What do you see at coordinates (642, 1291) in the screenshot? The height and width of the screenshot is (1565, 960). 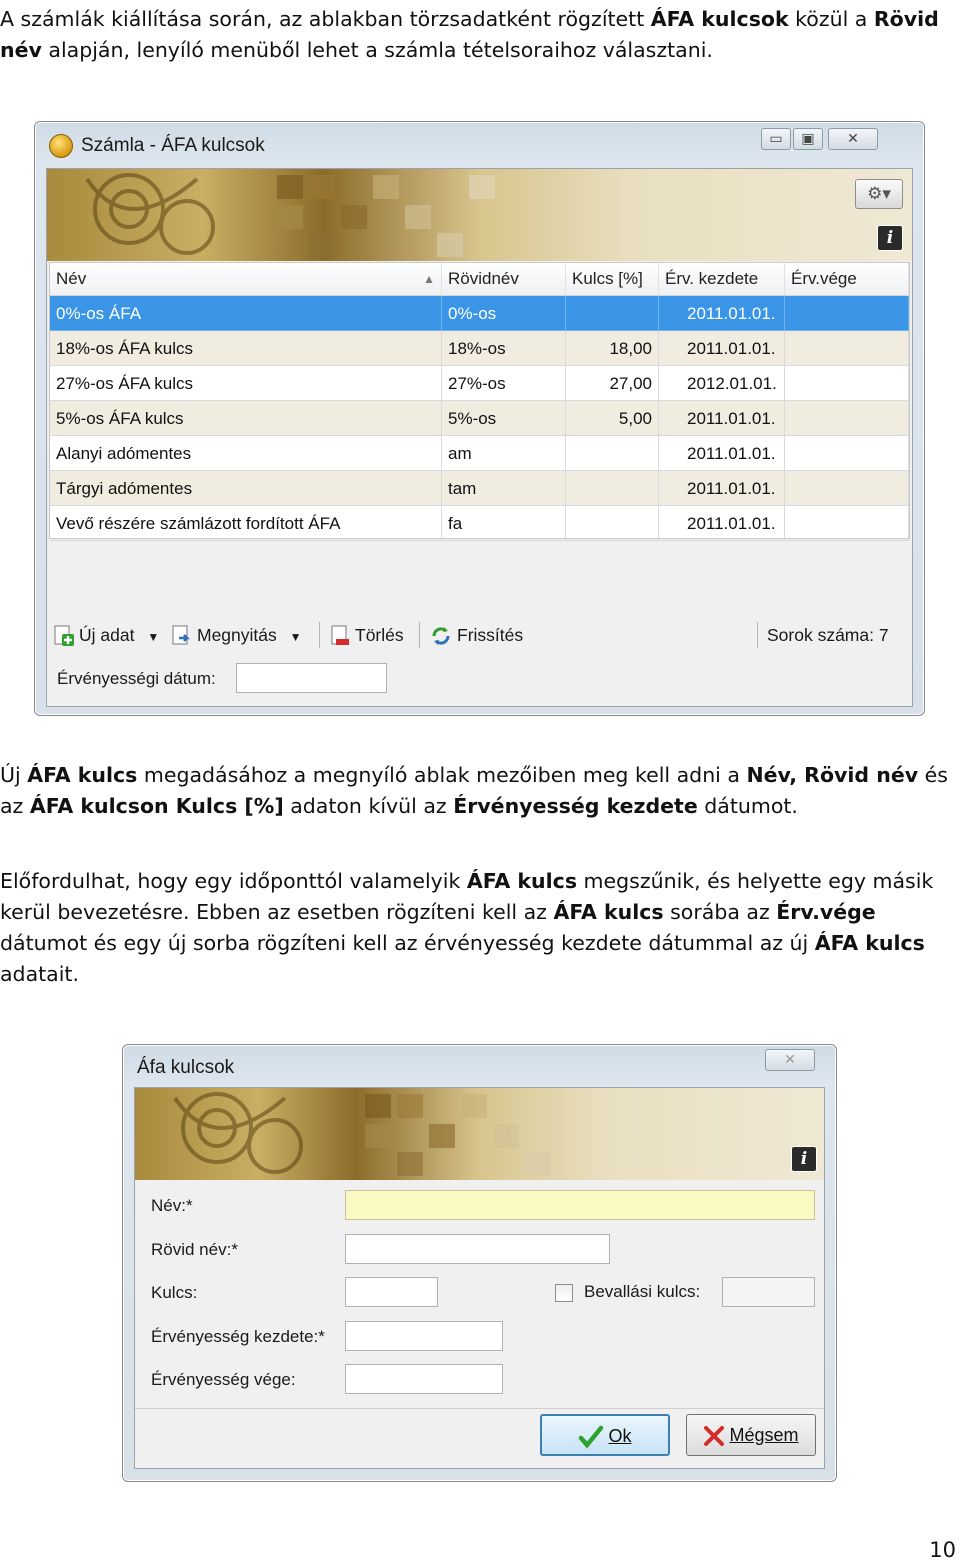 I see `tax-return-rate-label: Bevallási kulcs:` at bounding box center [642, 1291].